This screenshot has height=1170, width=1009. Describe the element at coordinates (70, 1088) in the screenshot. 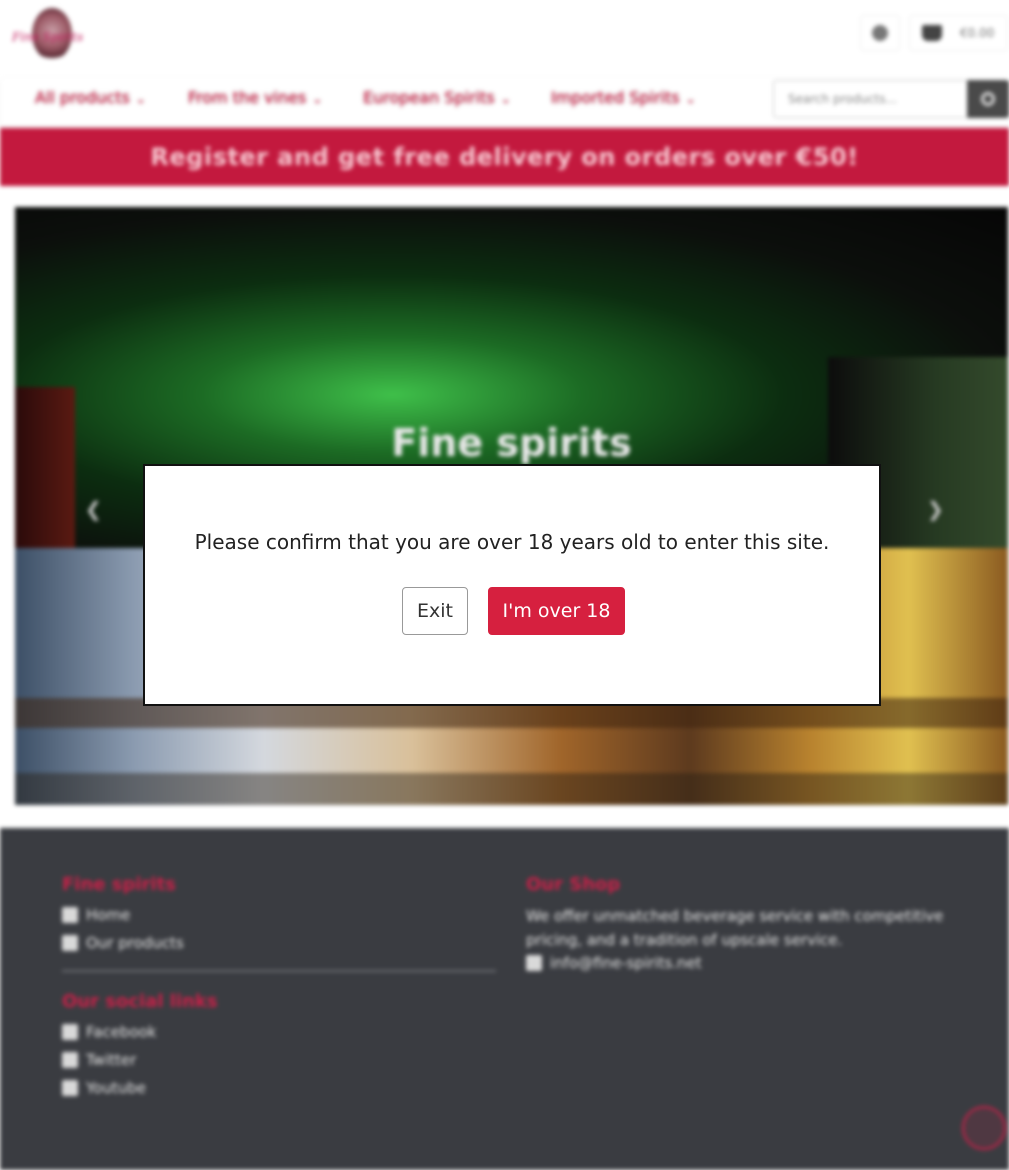

I see `youtube-icon` at that location.